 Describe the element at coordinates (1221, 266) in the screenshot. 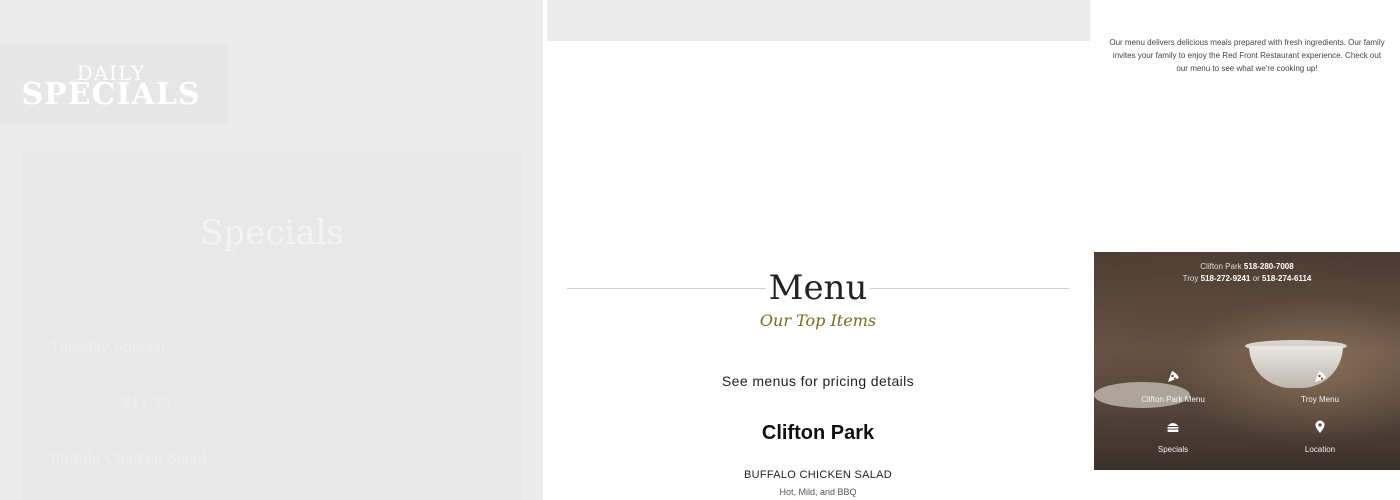

I see `clifton-label: Clifton Park` at that location.